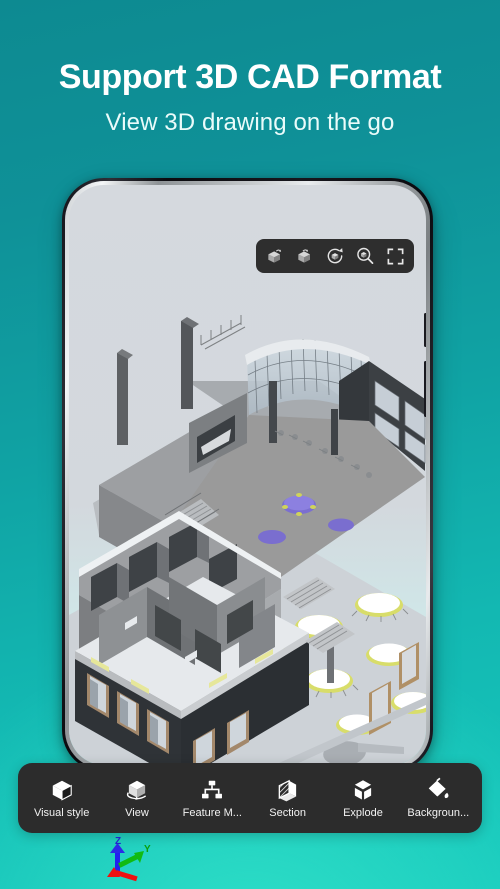  Describe the element at coordinates (61, 813) in the screenshot. I see `toolbar-label: Visual style` at that location.